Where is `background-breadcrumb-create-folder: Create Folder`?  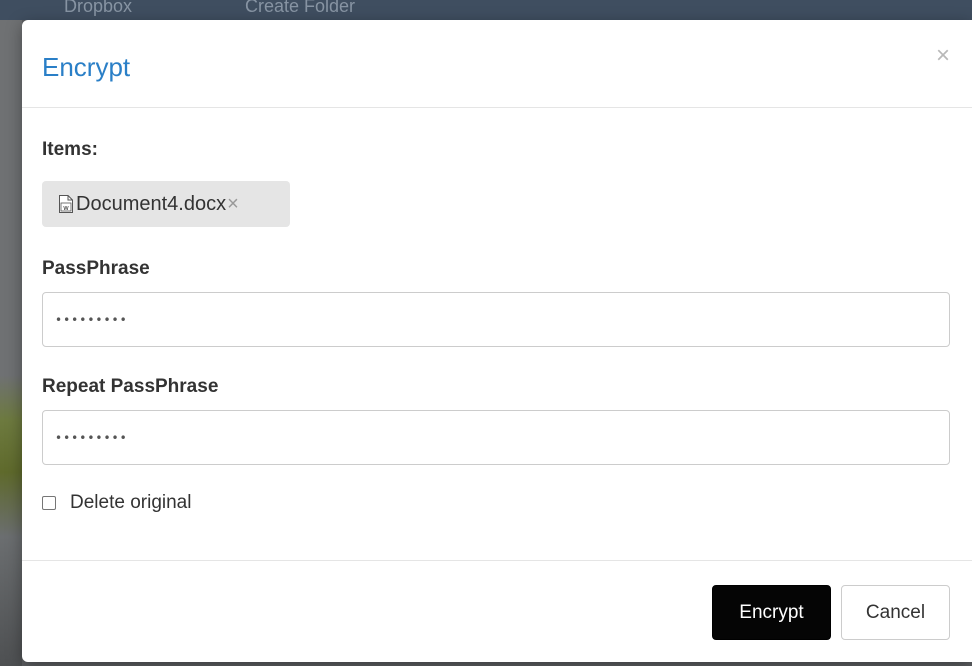 background-breadcrumb-create-folder: Create Folder is located at coordinates (300, 8).